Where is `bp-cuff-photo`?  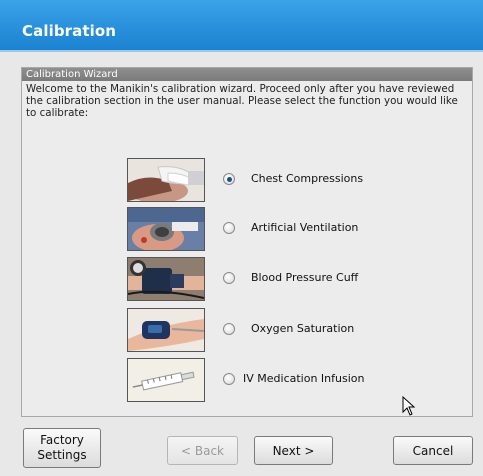 bp-cuff-photo is located at coordinates (166, 279).